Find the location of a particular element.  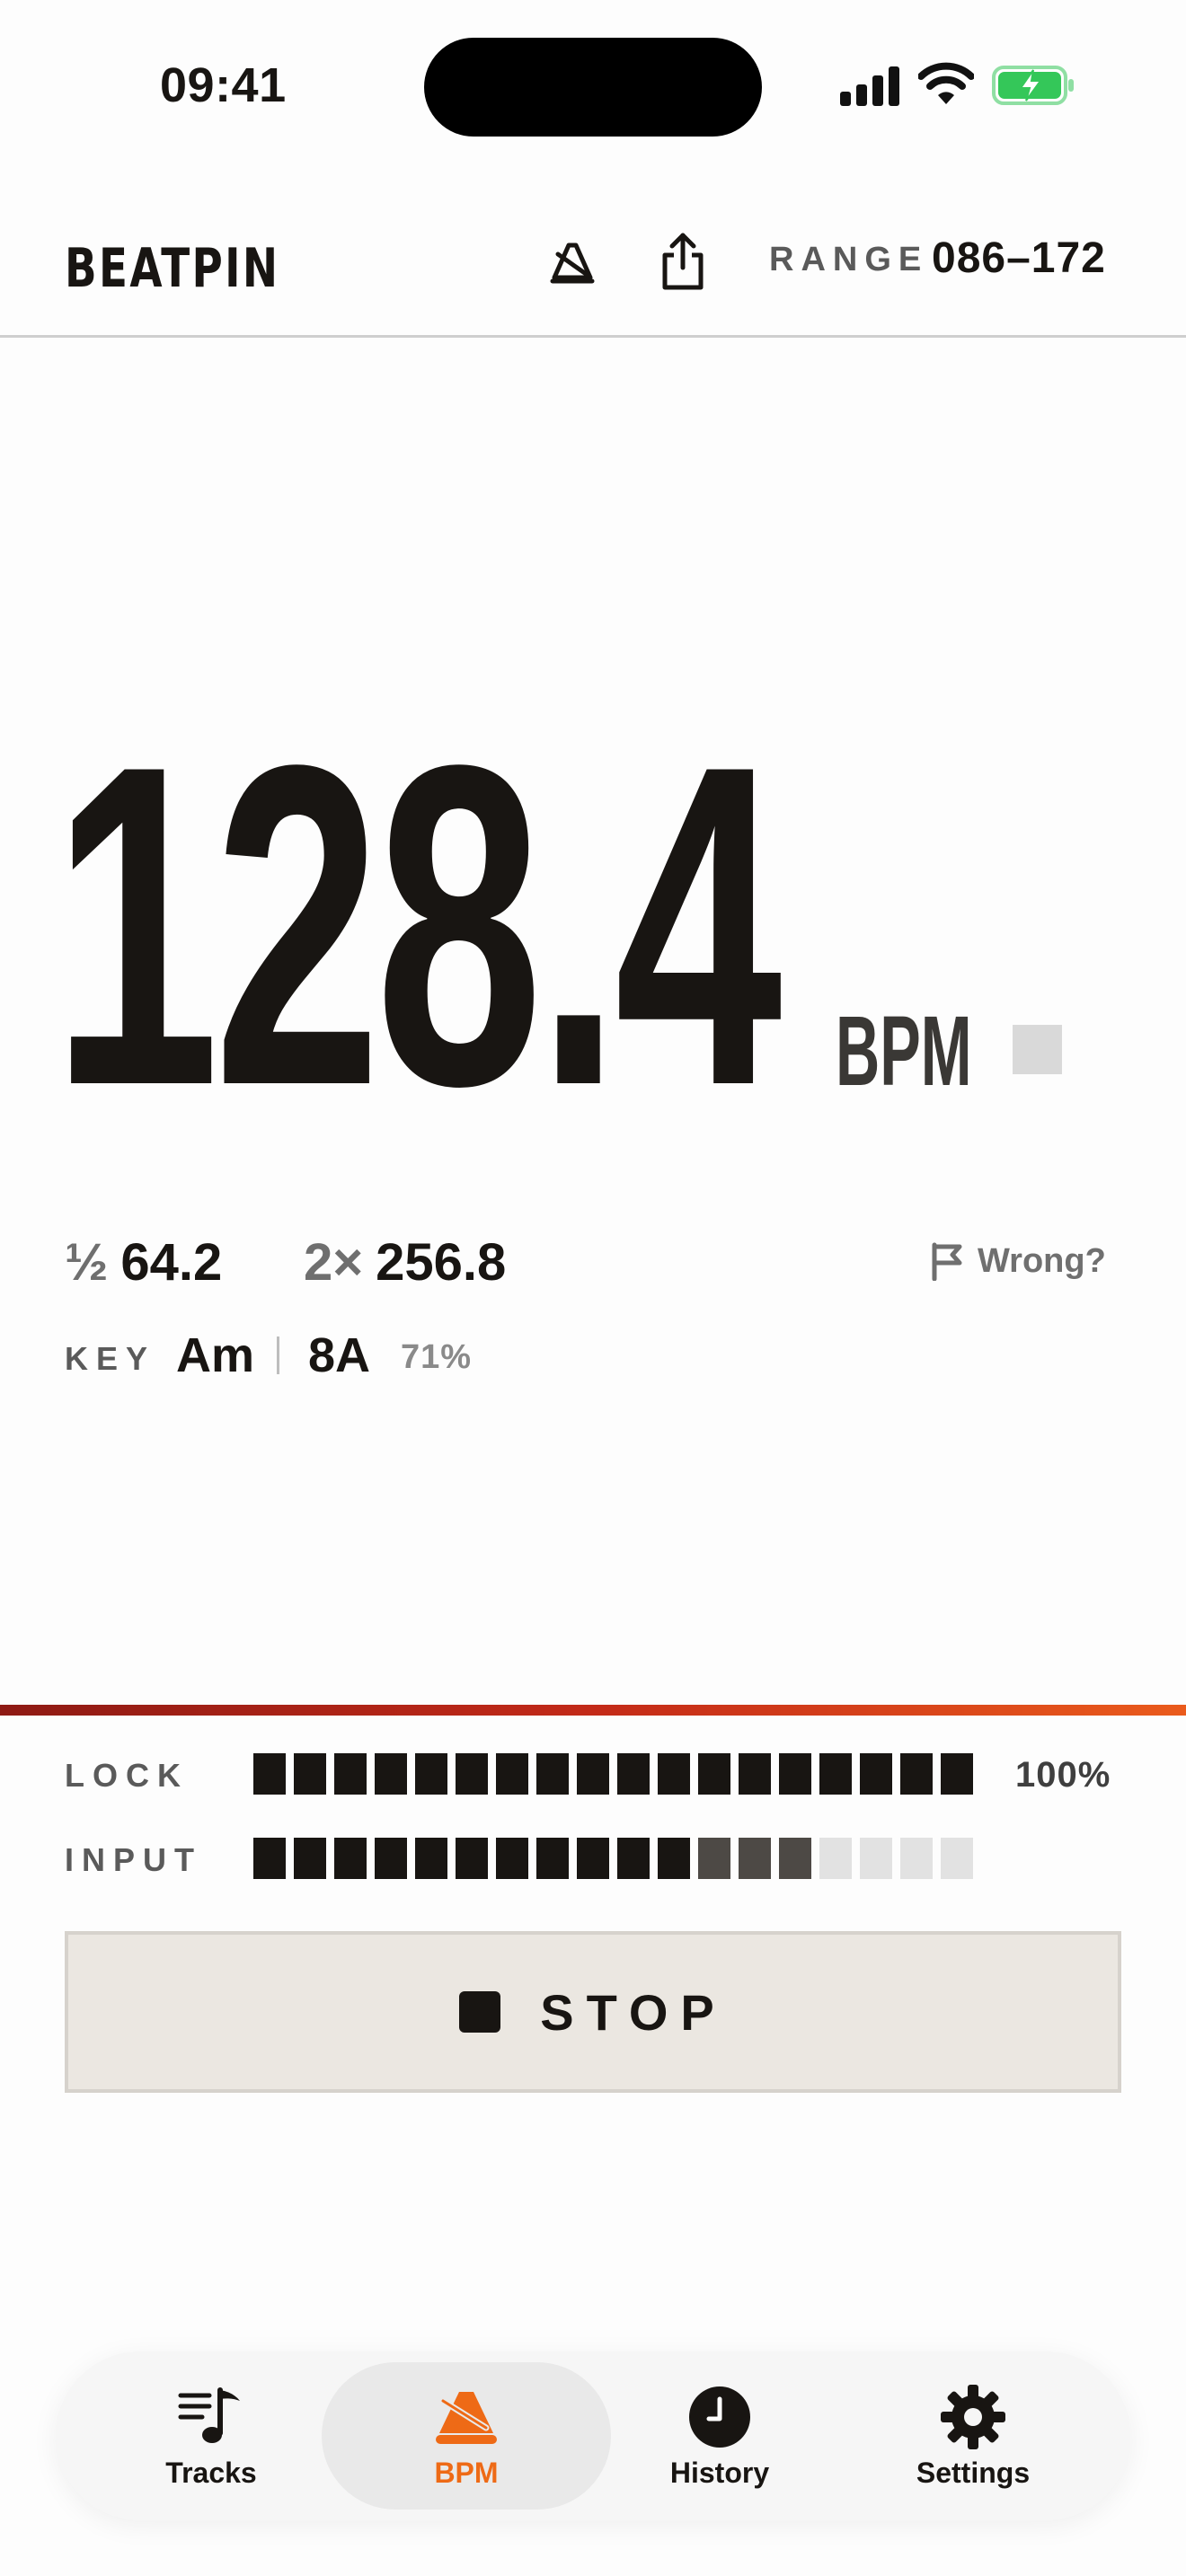

tab-history: History is located at coordinates (719, 2436).